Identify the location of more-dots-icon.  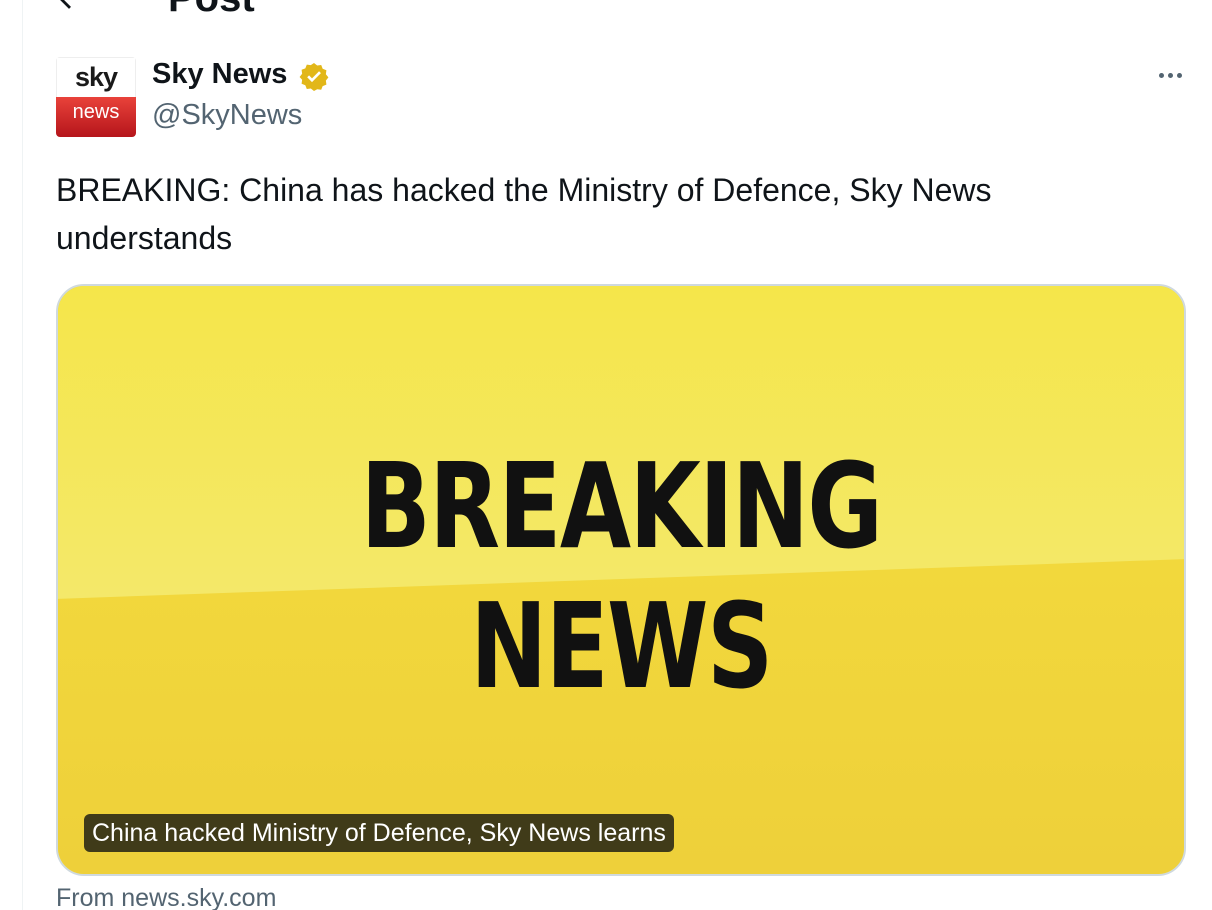
(1161, 75).